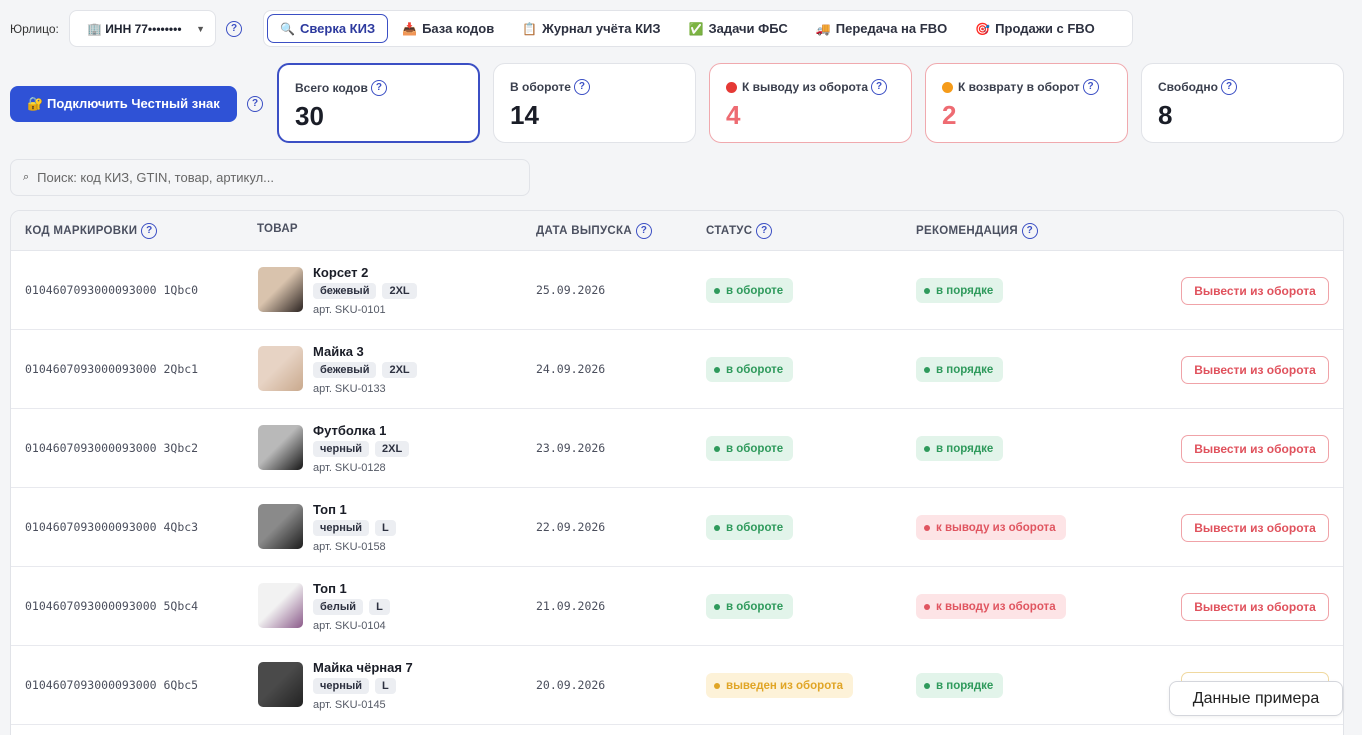 The width and height of the screenshot is (1362, 735). Describe the element at coordinates (594, 87) in the screenshot. I see `stat-label: В обороте?` at that location.